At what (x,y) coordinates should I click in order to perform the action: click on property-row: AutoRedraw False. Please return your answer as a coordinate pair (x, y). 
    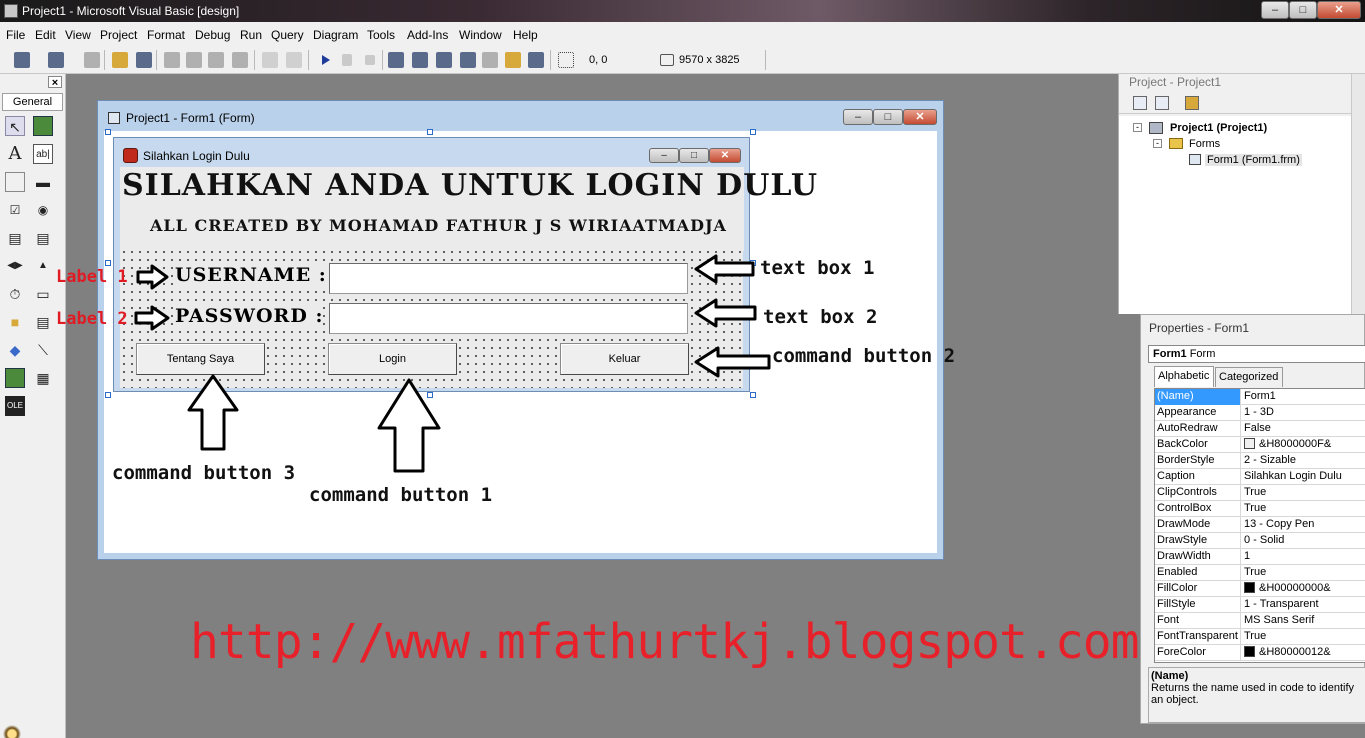
    Looking at the image, I should click on (1260, 429).